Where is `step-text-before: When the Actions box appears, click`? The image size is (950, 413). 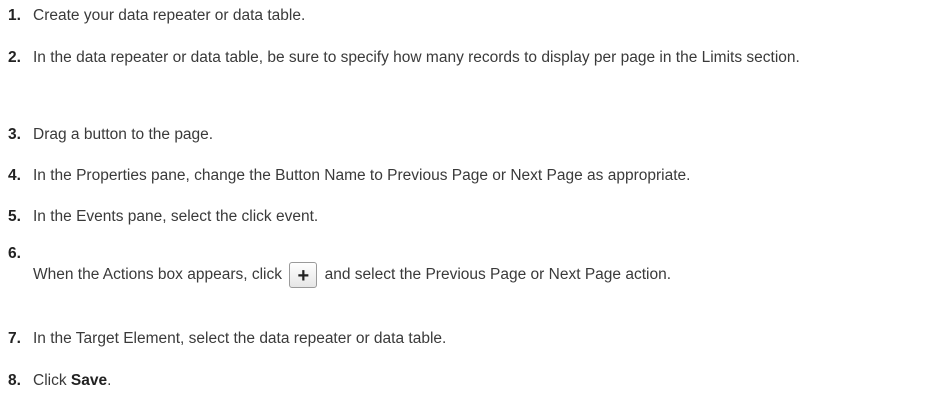 step-text-before: When the Actions box appears, click is located at coordinates (157, 274).